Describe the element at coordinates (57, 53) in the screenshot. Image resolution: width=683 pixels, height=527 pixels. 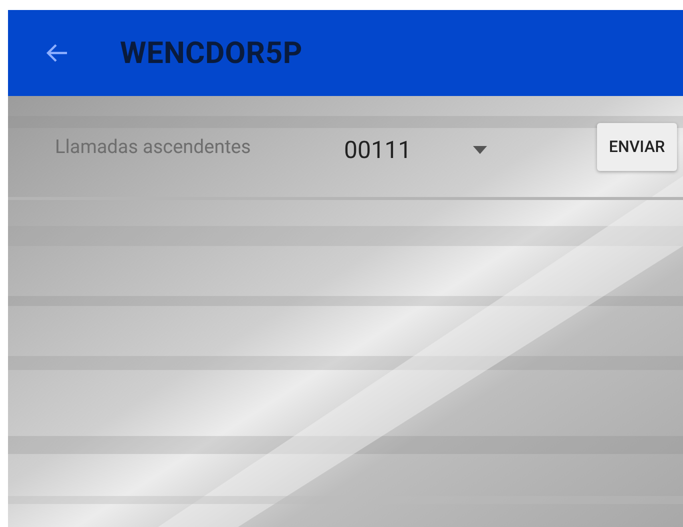
I see `back-arrow-icon` at that location.